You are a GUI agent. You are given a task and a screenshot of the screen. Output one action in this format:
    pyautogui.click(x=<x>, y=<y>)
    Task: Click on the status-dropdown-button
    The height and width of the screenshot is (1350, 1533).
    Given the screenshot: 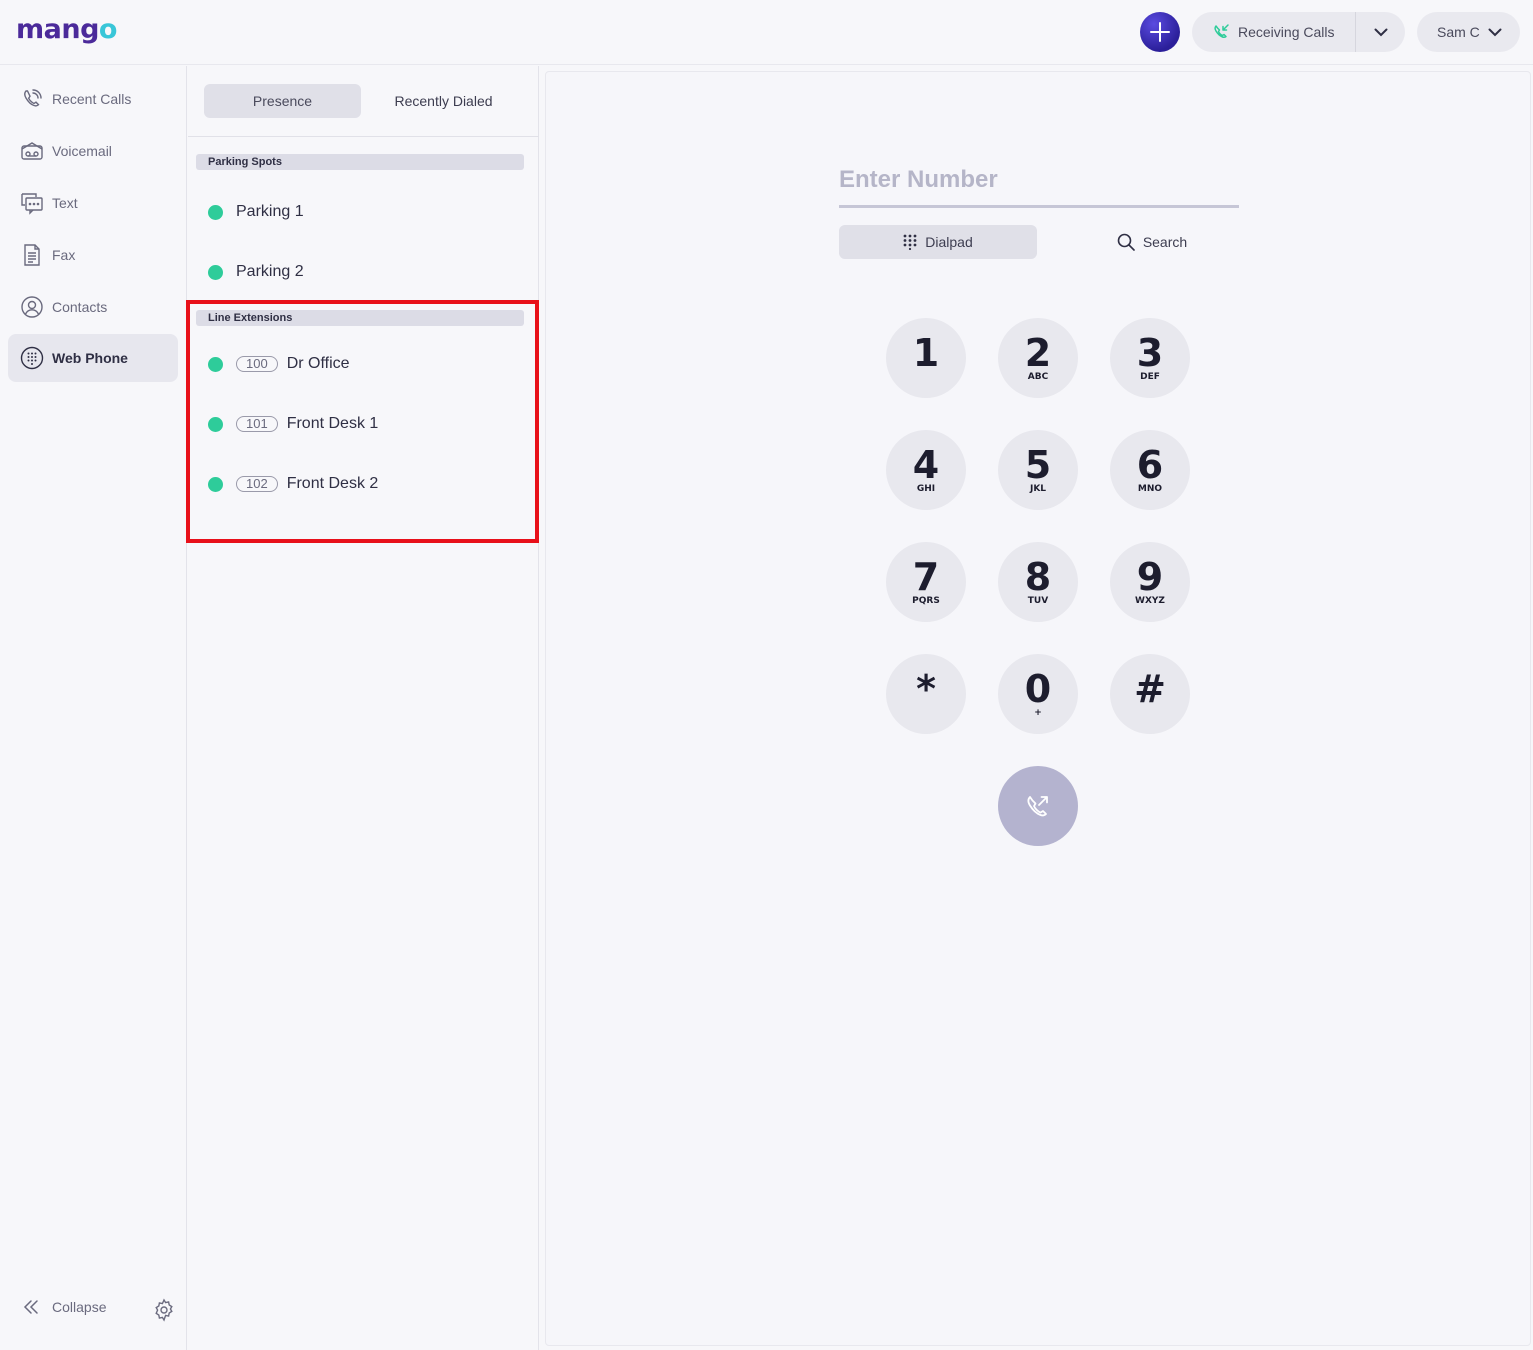 What is the action you would take?
    pyautogui.click(x=1380, y=32)
    